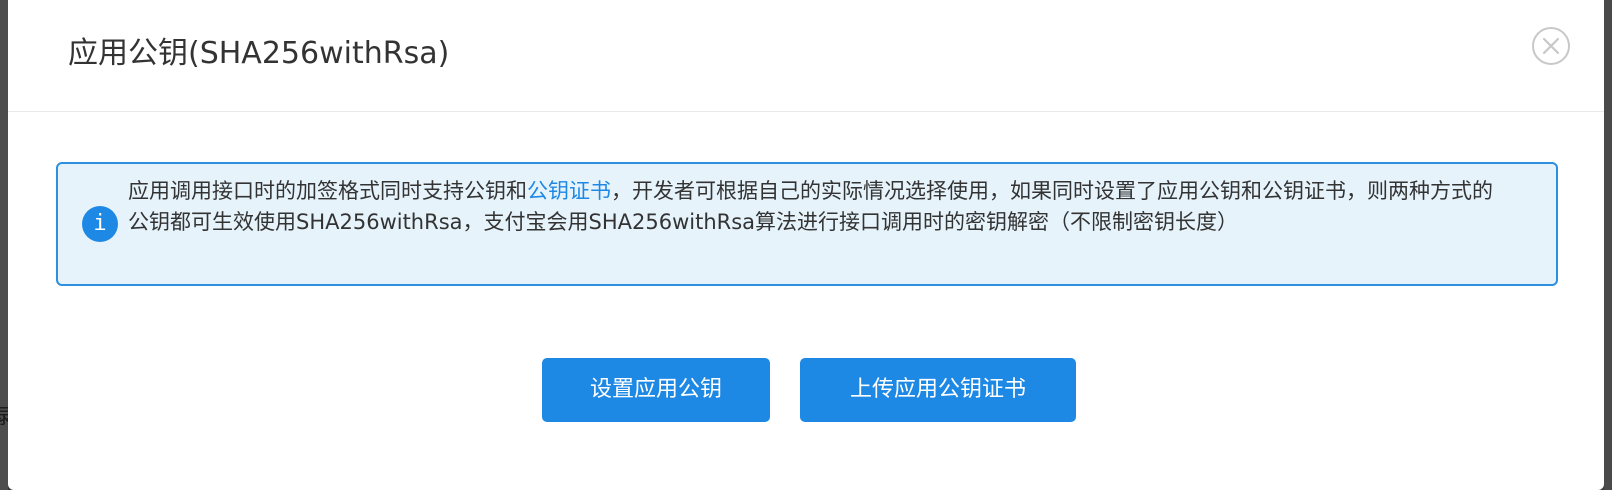 The image size is (1612, 490). Describe the element at coordinates (259, 53) in the screenshot. I see `modal-title: 应用公钥(SHA256withRsa)` at that location.